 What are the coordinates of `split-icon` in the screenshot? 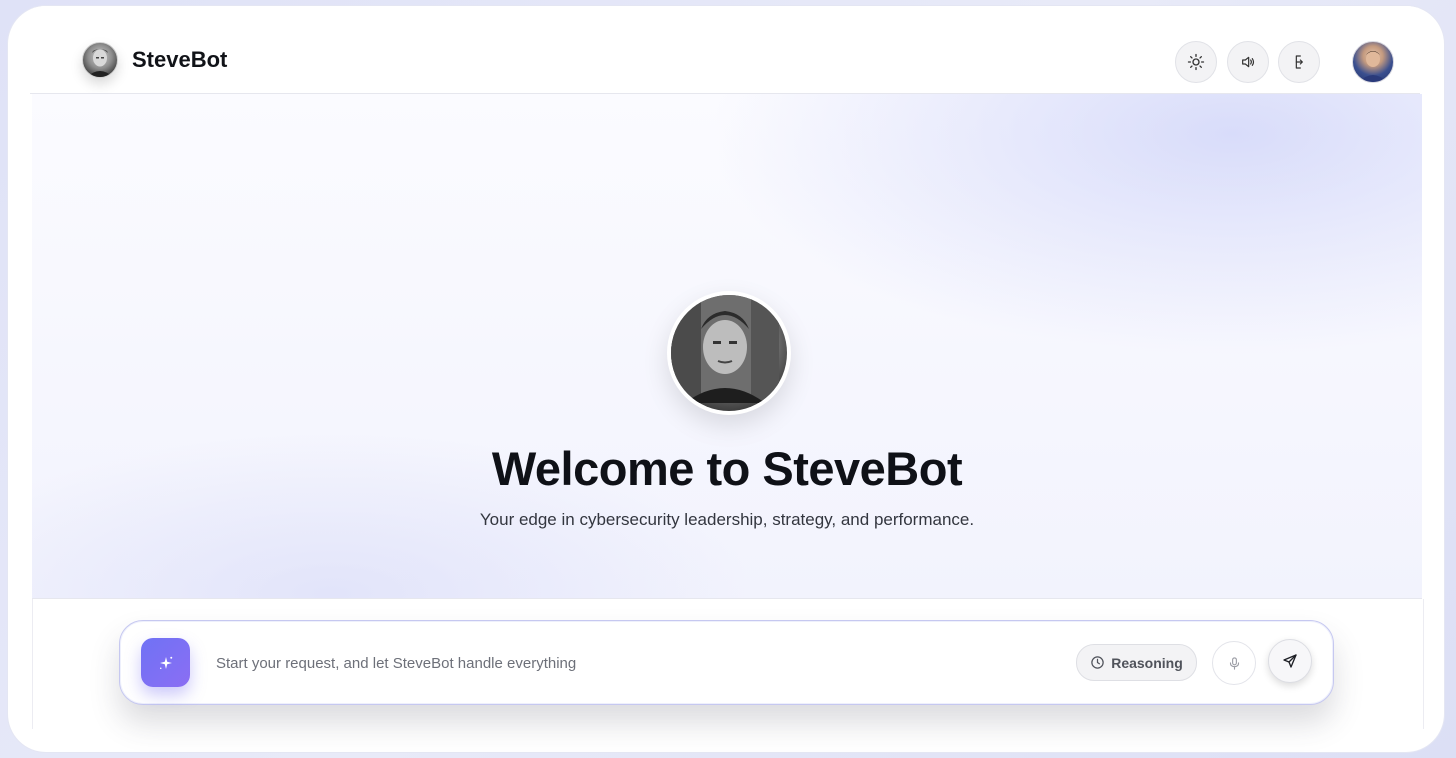 It's located at (1299, 62).